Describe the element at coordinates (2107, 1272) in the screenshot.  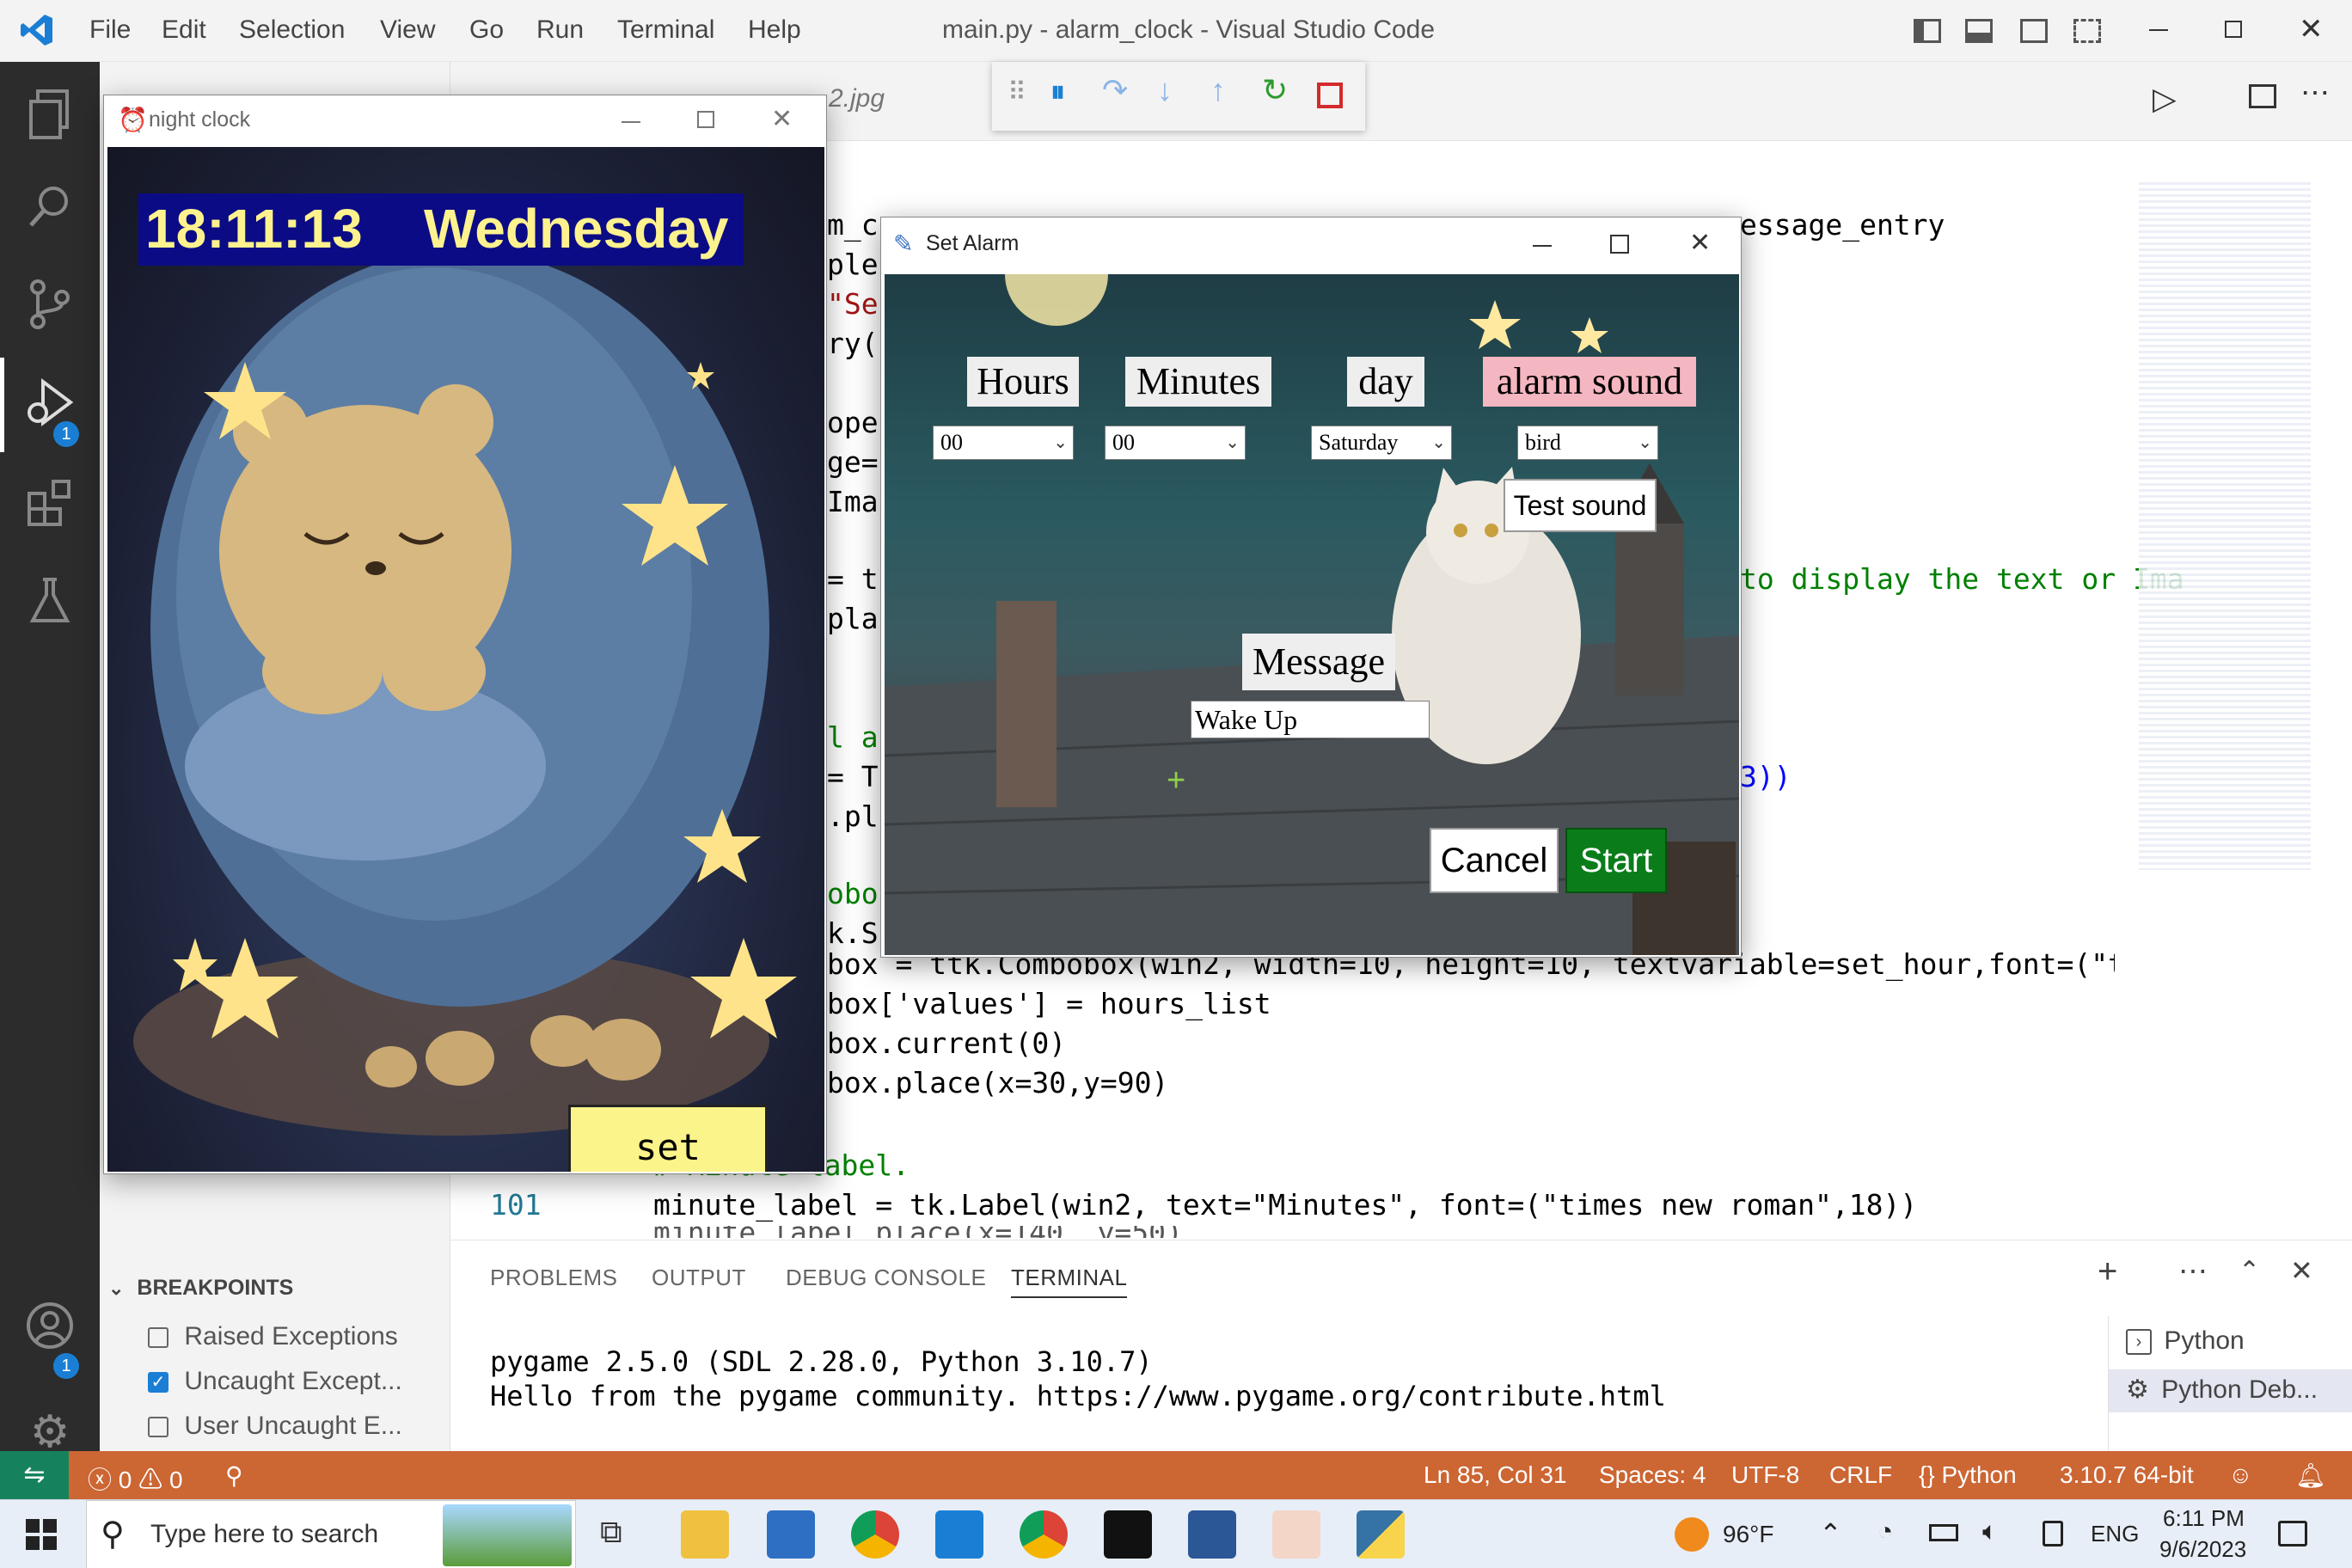
I see `new-terminal-icon: +` at that location.